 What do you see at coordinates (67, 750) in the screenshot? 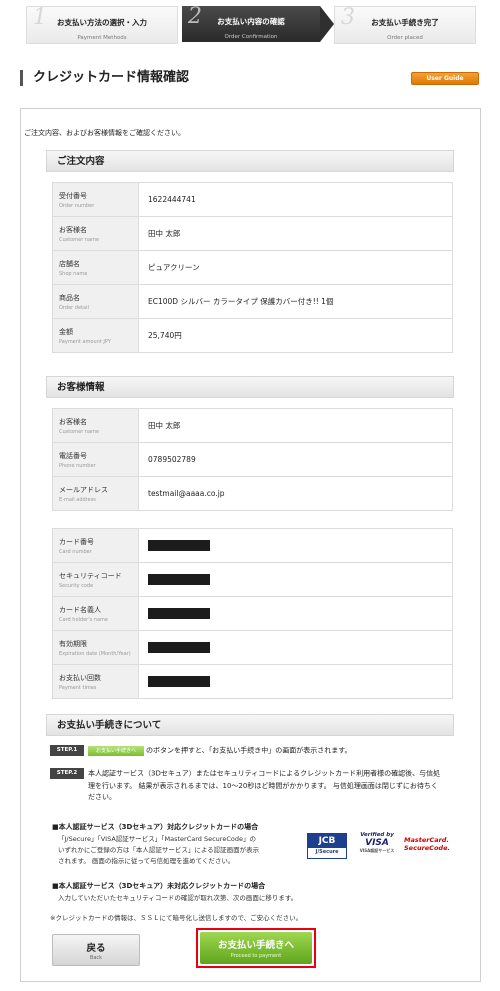
I see `step1-tag: STEP.1` at bounding box center [67, 750].